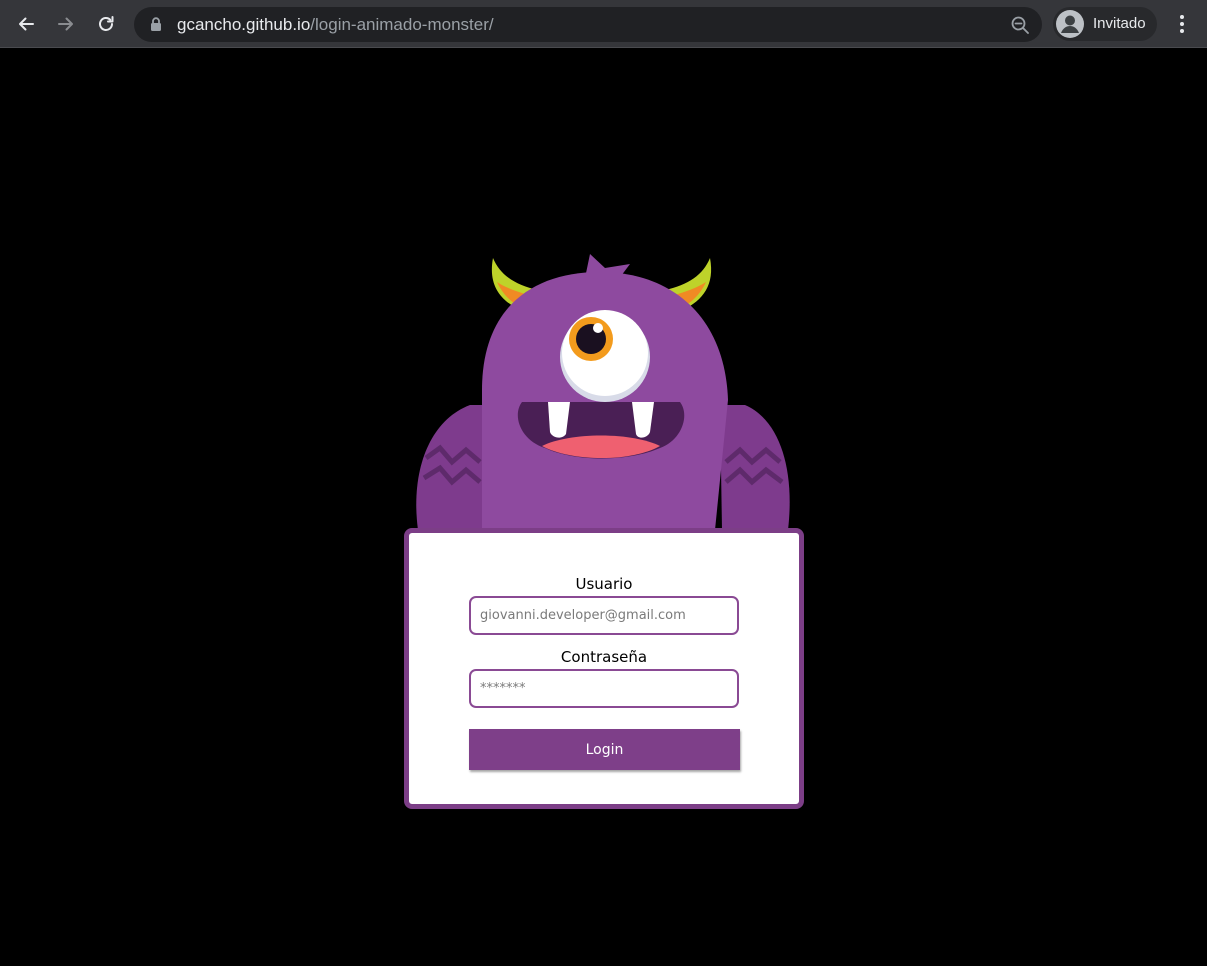 Image resolution: width=1207 pixels, height=966 pixels. I want to click on monster-left-arm, so click(453, 467).